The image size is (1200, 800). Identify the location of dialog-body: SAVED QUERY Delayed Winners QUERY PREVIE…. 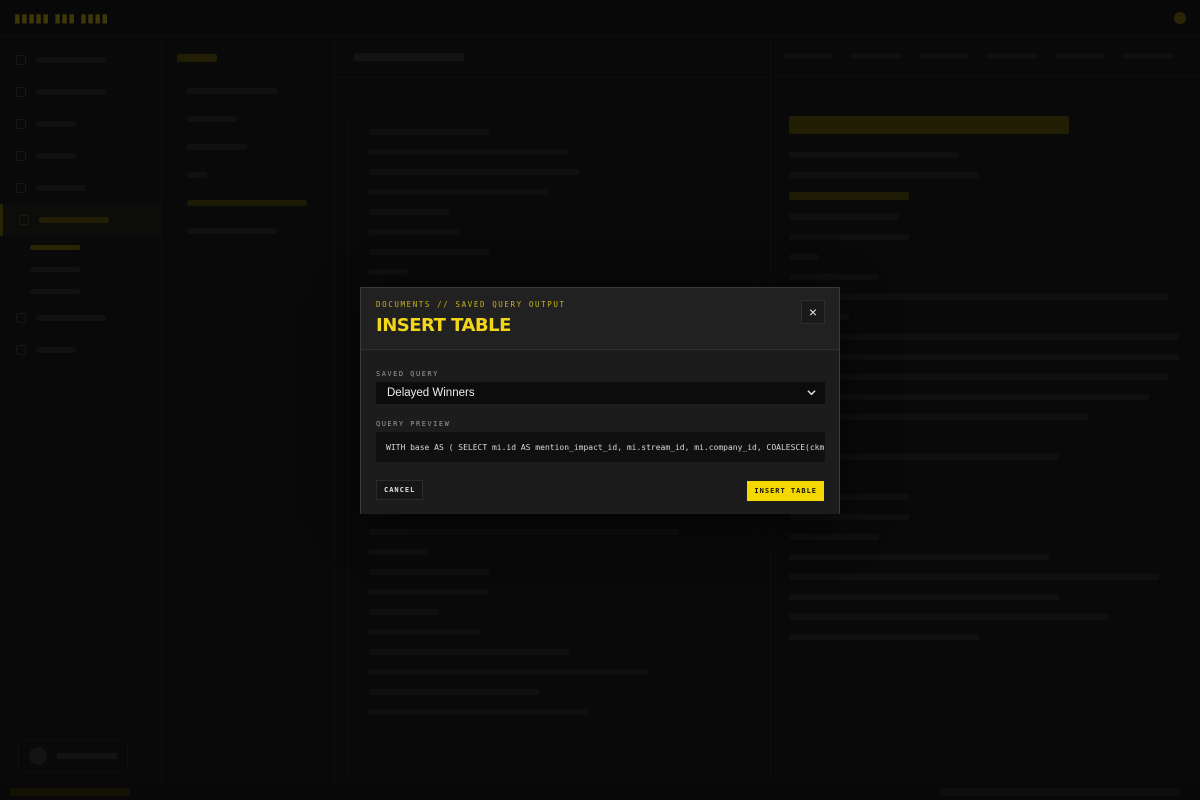
(600, 432).